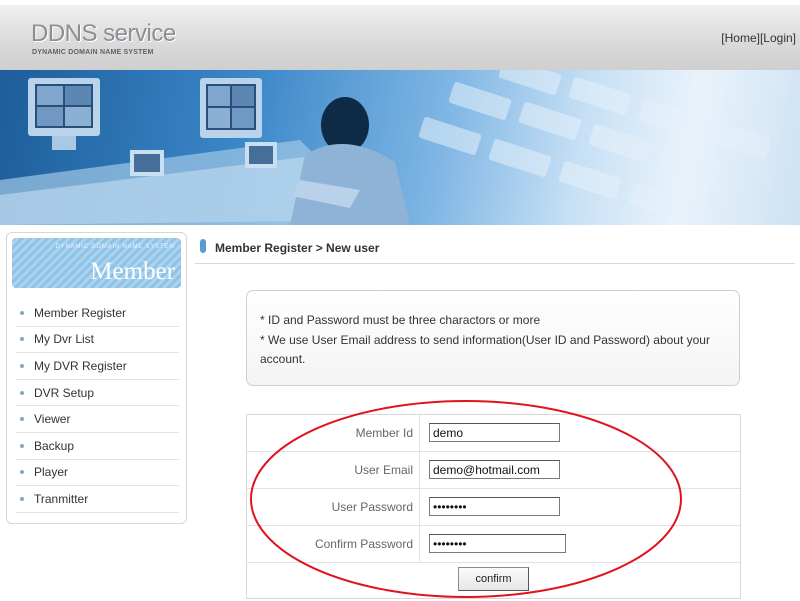 The height and width of the screenshot is (601, 800). I want to click on sidebar-item-viewer: Viewer, so click(97, 419).